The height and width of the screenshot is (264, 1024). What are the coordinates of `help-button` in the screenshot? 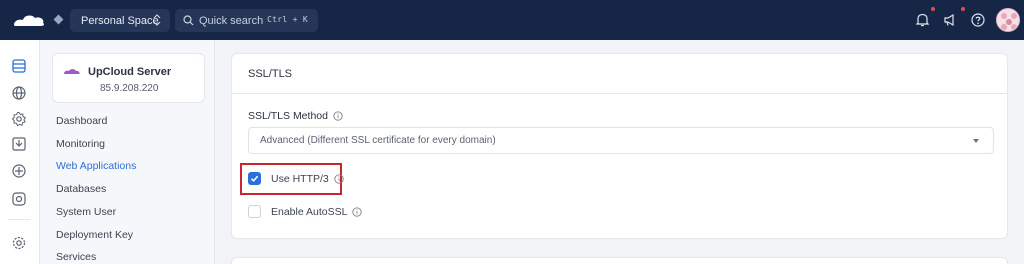 It's located at (978, 20).